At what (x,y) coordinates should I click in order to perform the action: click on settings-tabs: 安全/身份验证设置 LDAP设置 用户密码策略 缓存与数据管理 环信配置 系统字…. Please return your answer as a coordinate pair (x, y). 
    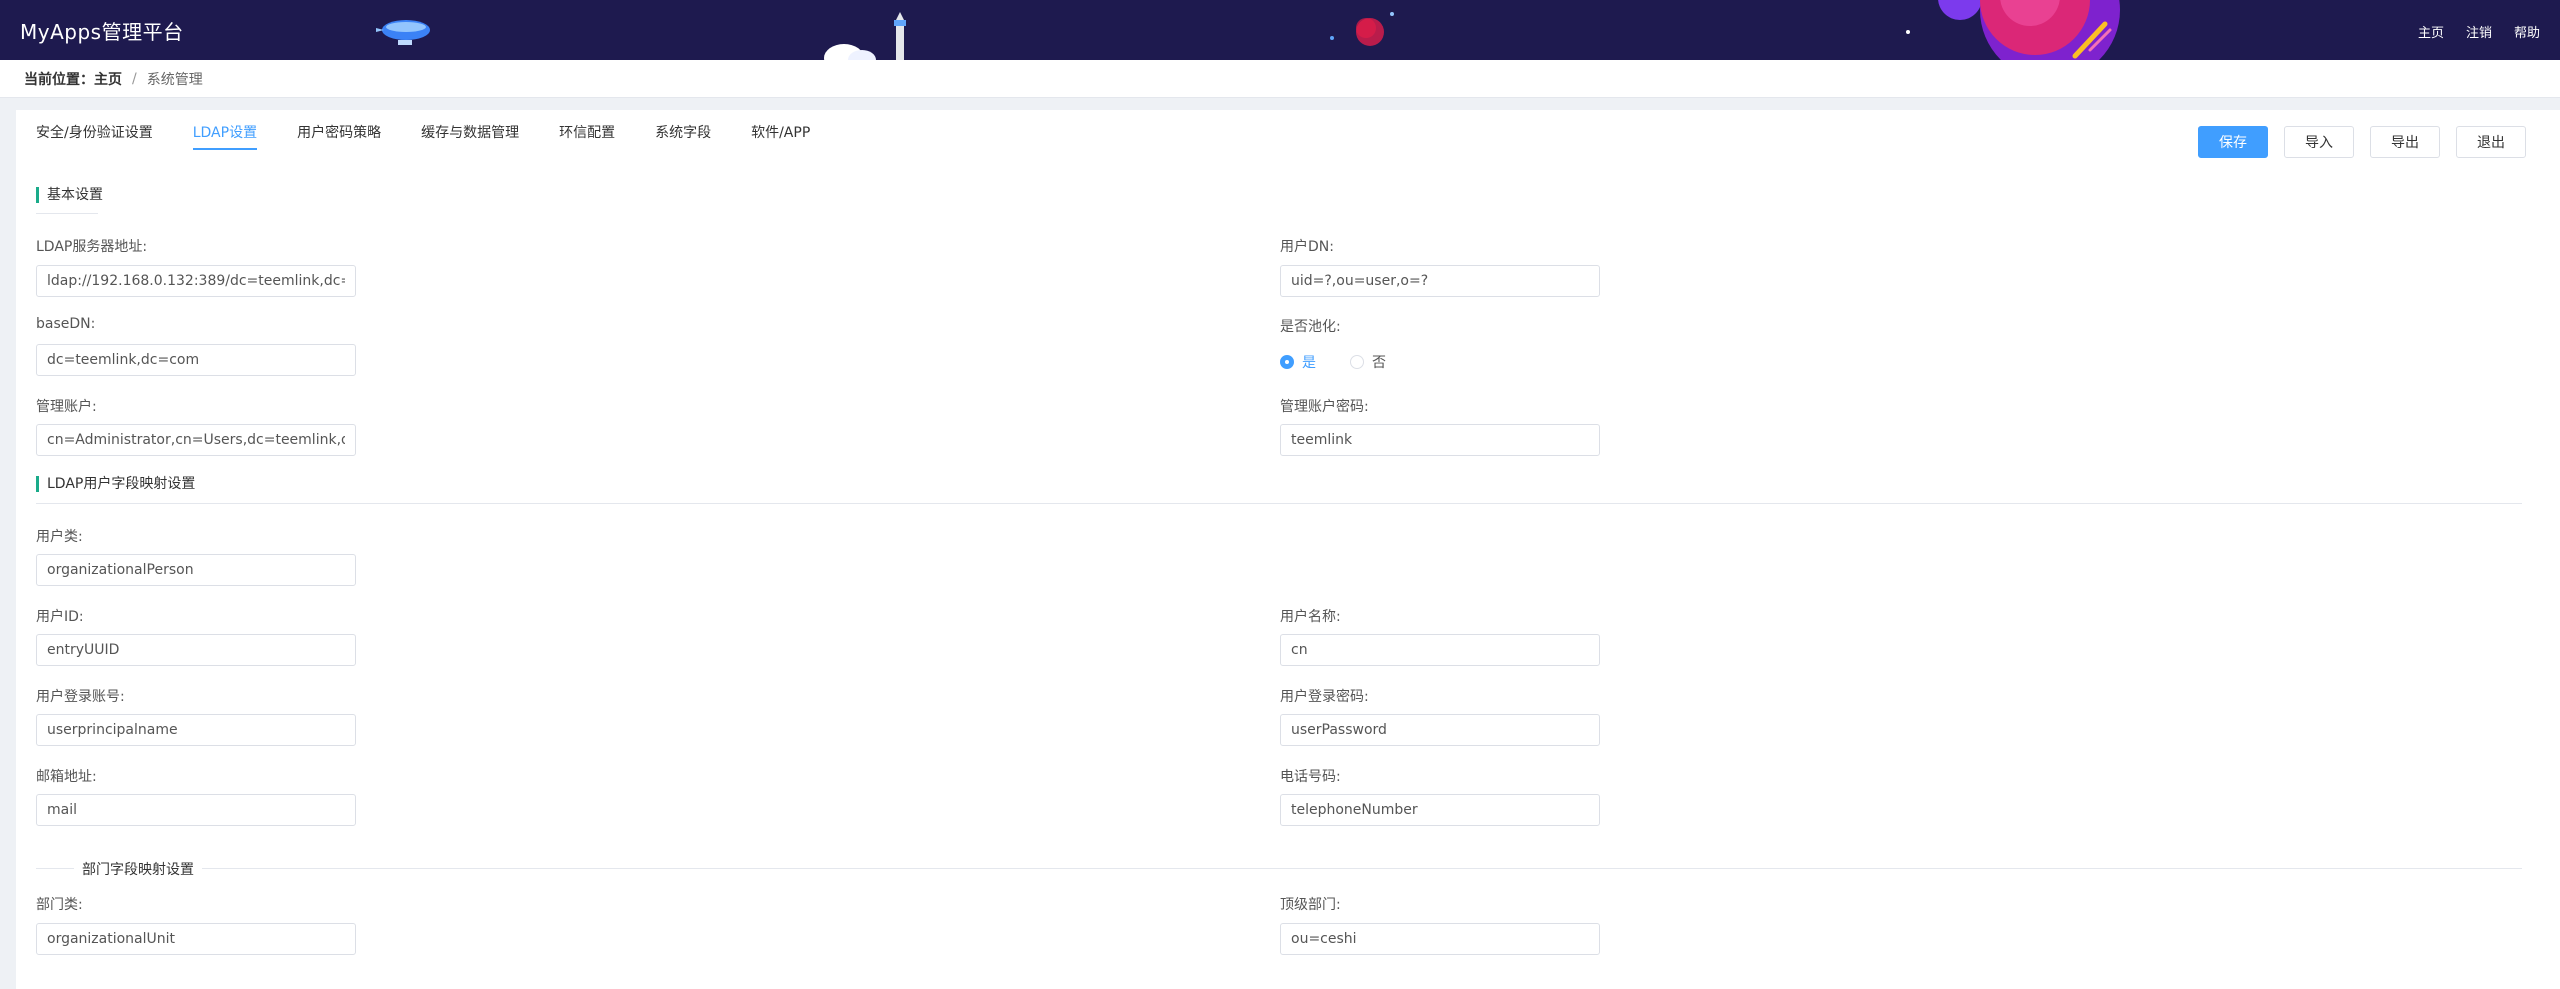
    Looking at the image, I should click on (423, 136).